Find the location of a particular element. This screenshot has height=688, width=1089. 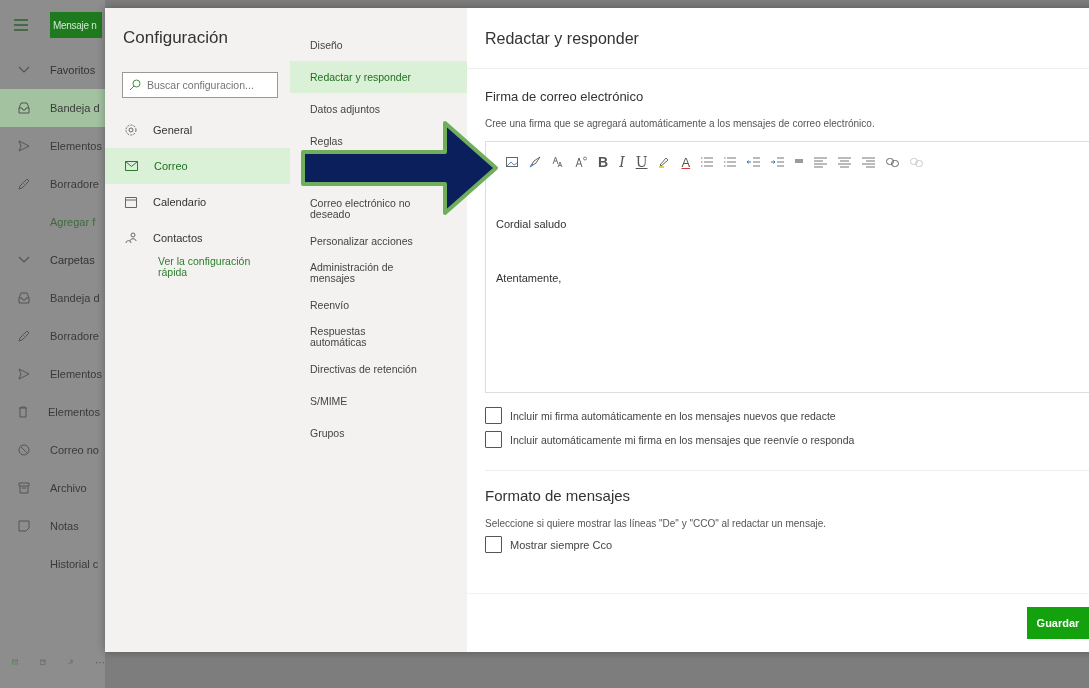

indent-icon is located at coordinates (778, 162).